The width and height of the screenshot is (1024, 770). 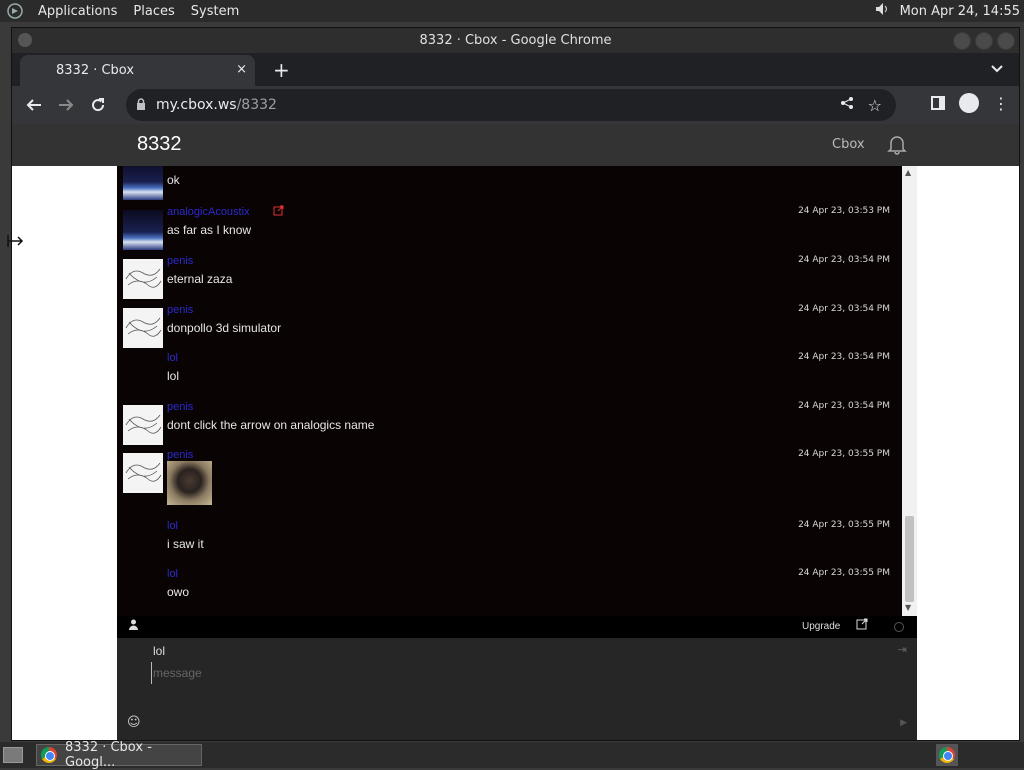 I want to click on message-author: analogicAcoustix, so click(x=208, y=212).